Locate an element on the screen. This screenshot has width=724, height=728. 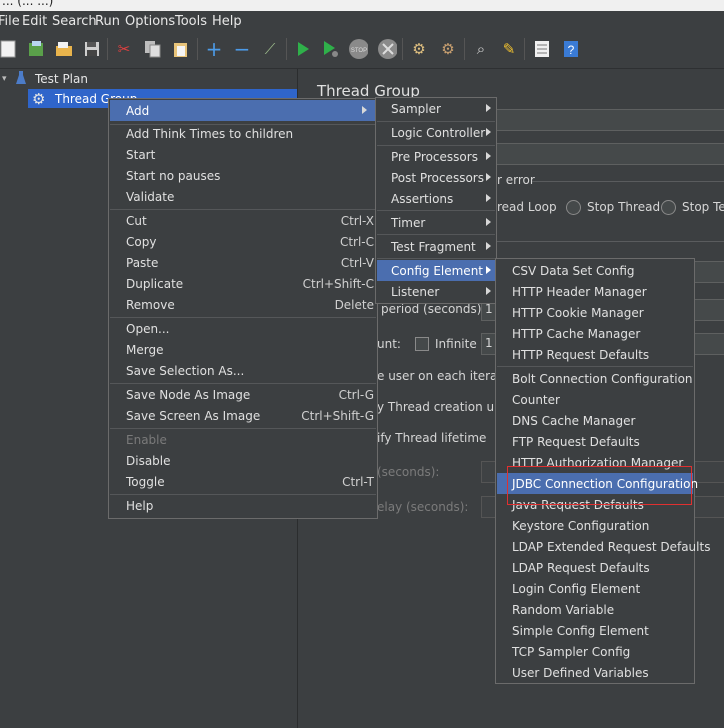
search-icon: ⌕ is located at coordinates (481, 49).